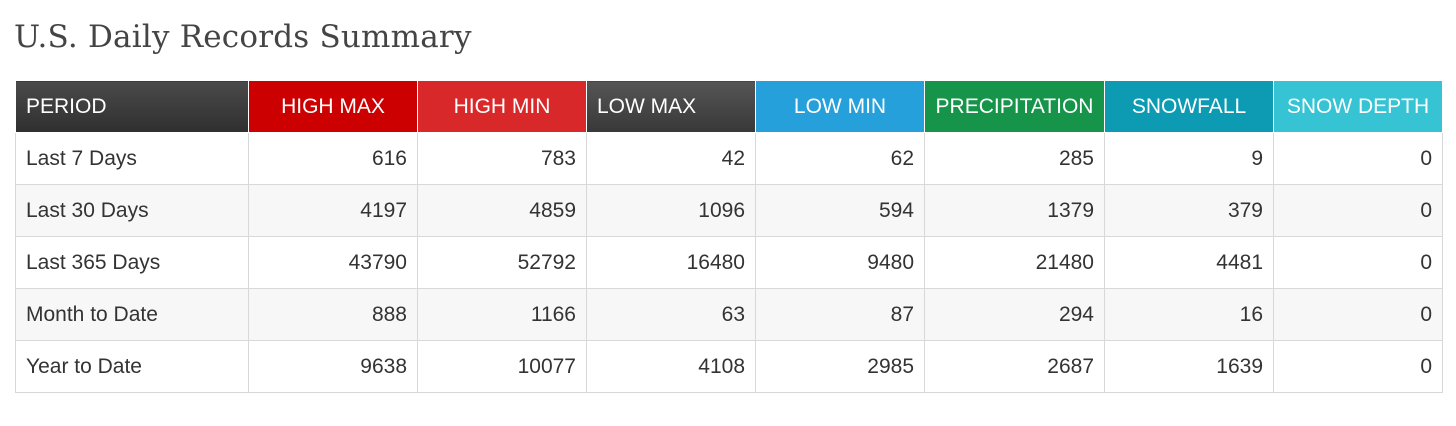 This screenshot has width=1456, height=426. I want to click on column-header-low-max: LOW MAX, so click(671, 106).